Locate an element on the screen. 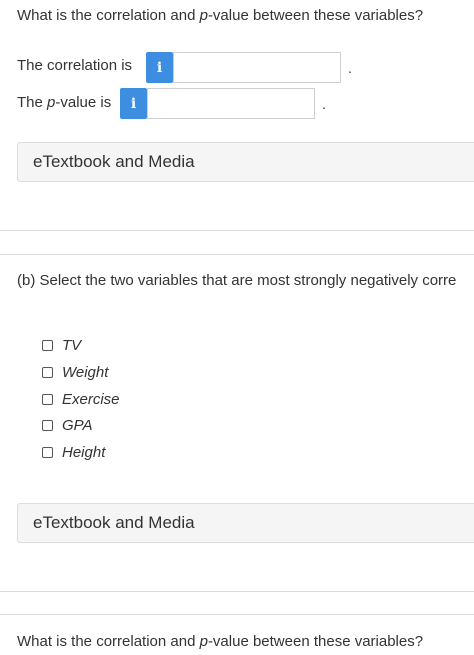 Image resolution: width=474 pixels, height=655 pixels. option-label: Exercise is located at coordinates (91, 399).